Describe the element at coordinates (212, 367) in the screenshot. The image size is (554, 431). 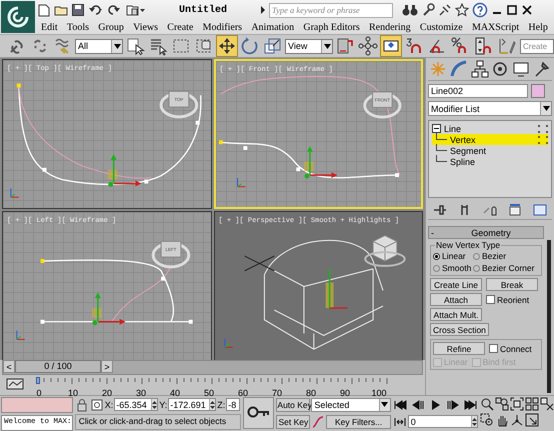
I see `time-slider-track: < 0 / 100 >` at that location.